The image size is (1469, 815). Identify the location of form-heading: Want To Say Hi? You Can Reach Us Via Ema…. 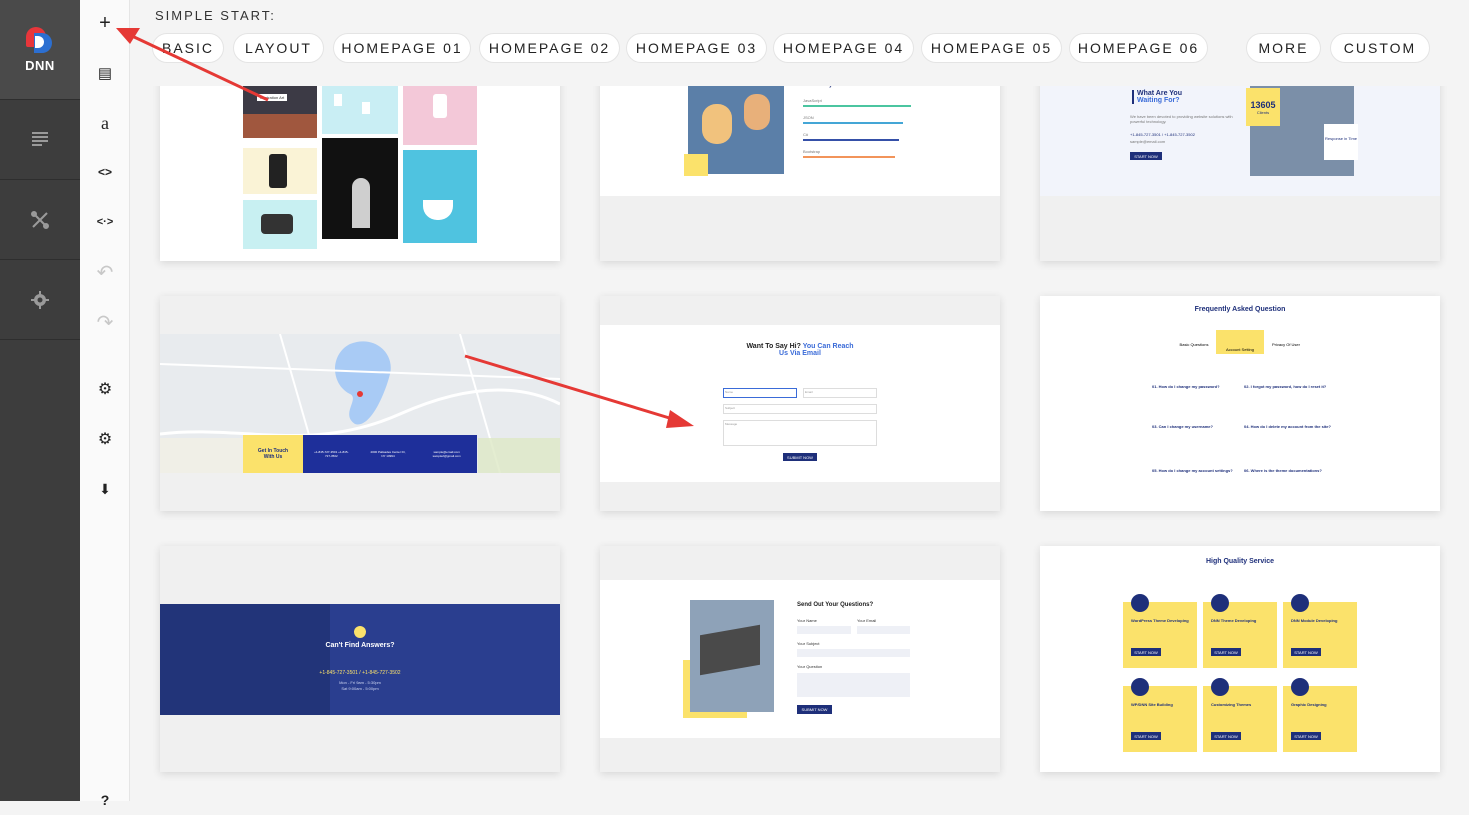
(800, 350).